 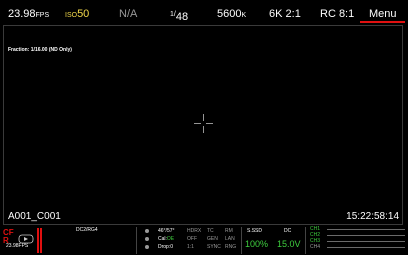 What do you see at coordinates (87, 230) in the screenshot?
I see `codec-label: DC2/RG4` at bounding box center [87, 230].